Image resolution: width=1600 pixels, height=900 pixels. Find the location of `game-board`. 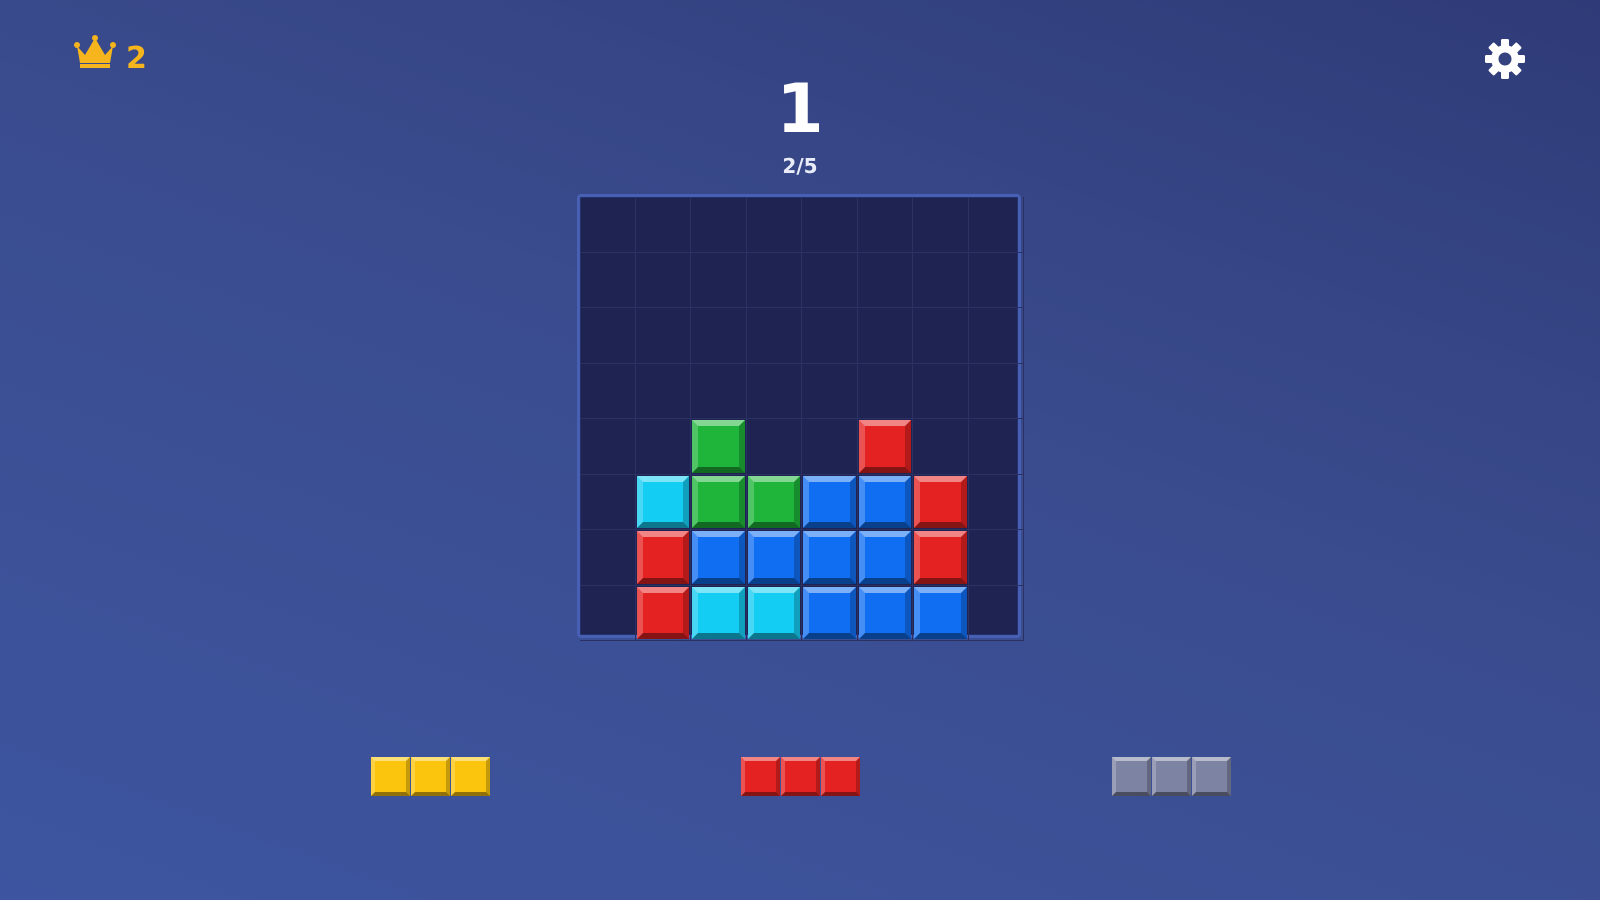

game-board is located at coordinates (800, 417).